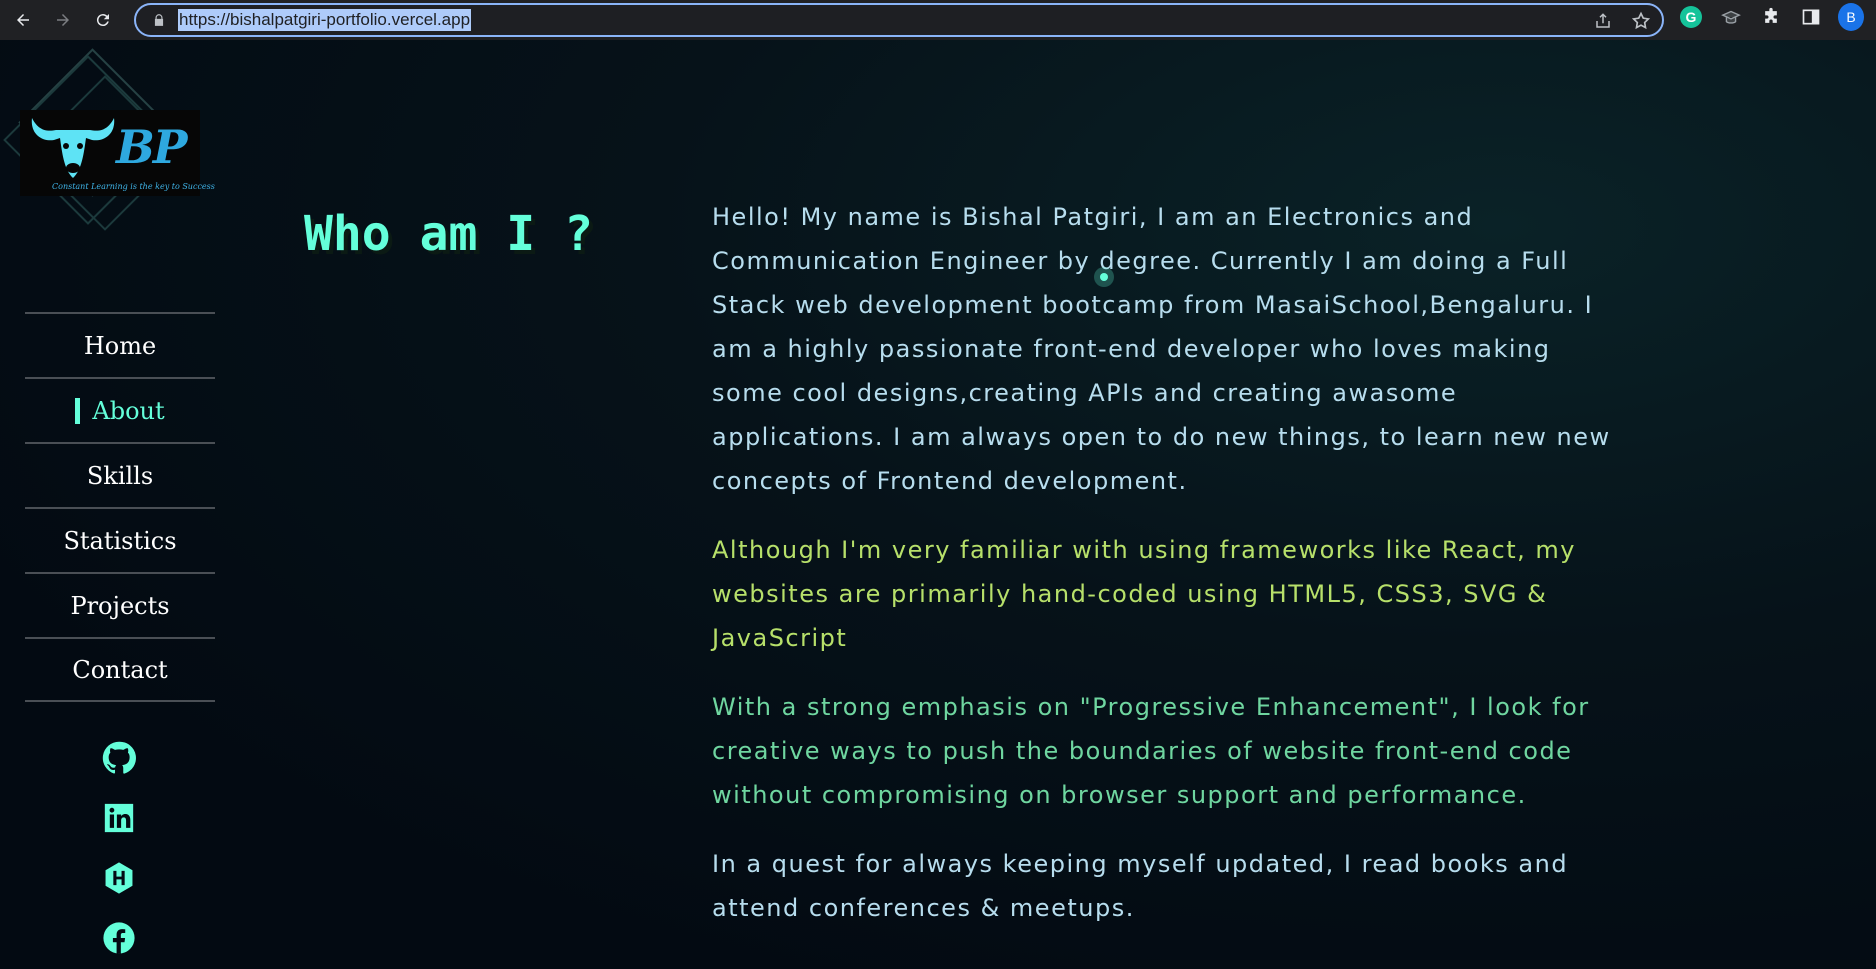 This screenshot has height=969, width=1876. I want to click on back-arrow-icon, so click(23, 20).